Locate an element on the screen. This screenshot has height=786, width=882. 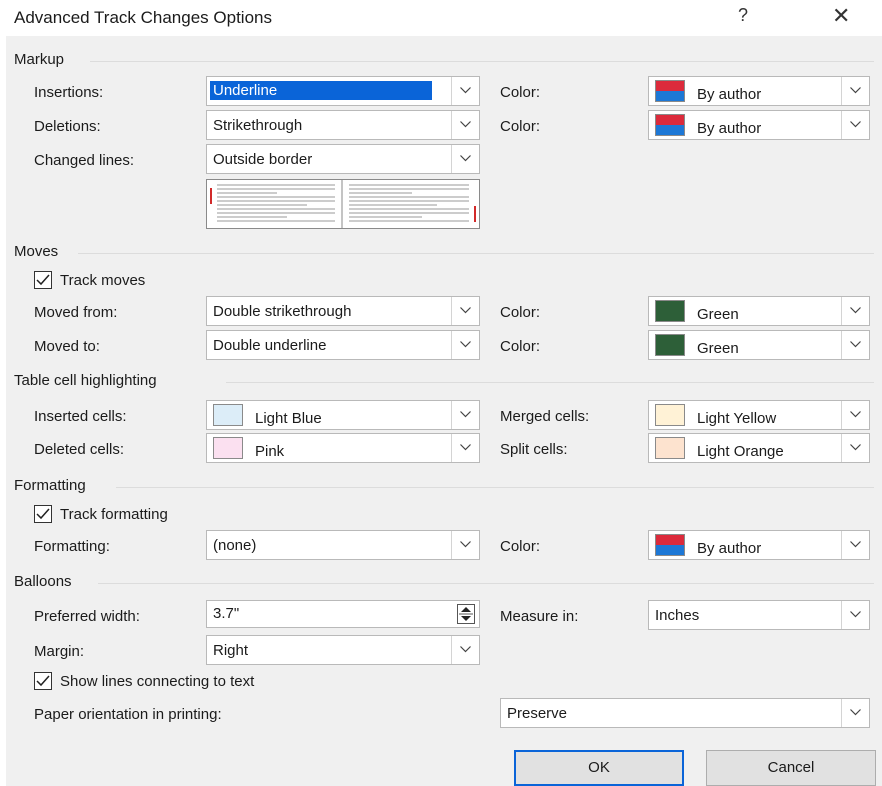
deletions-color-dropdown: By author is located at coordinates (759, 125).